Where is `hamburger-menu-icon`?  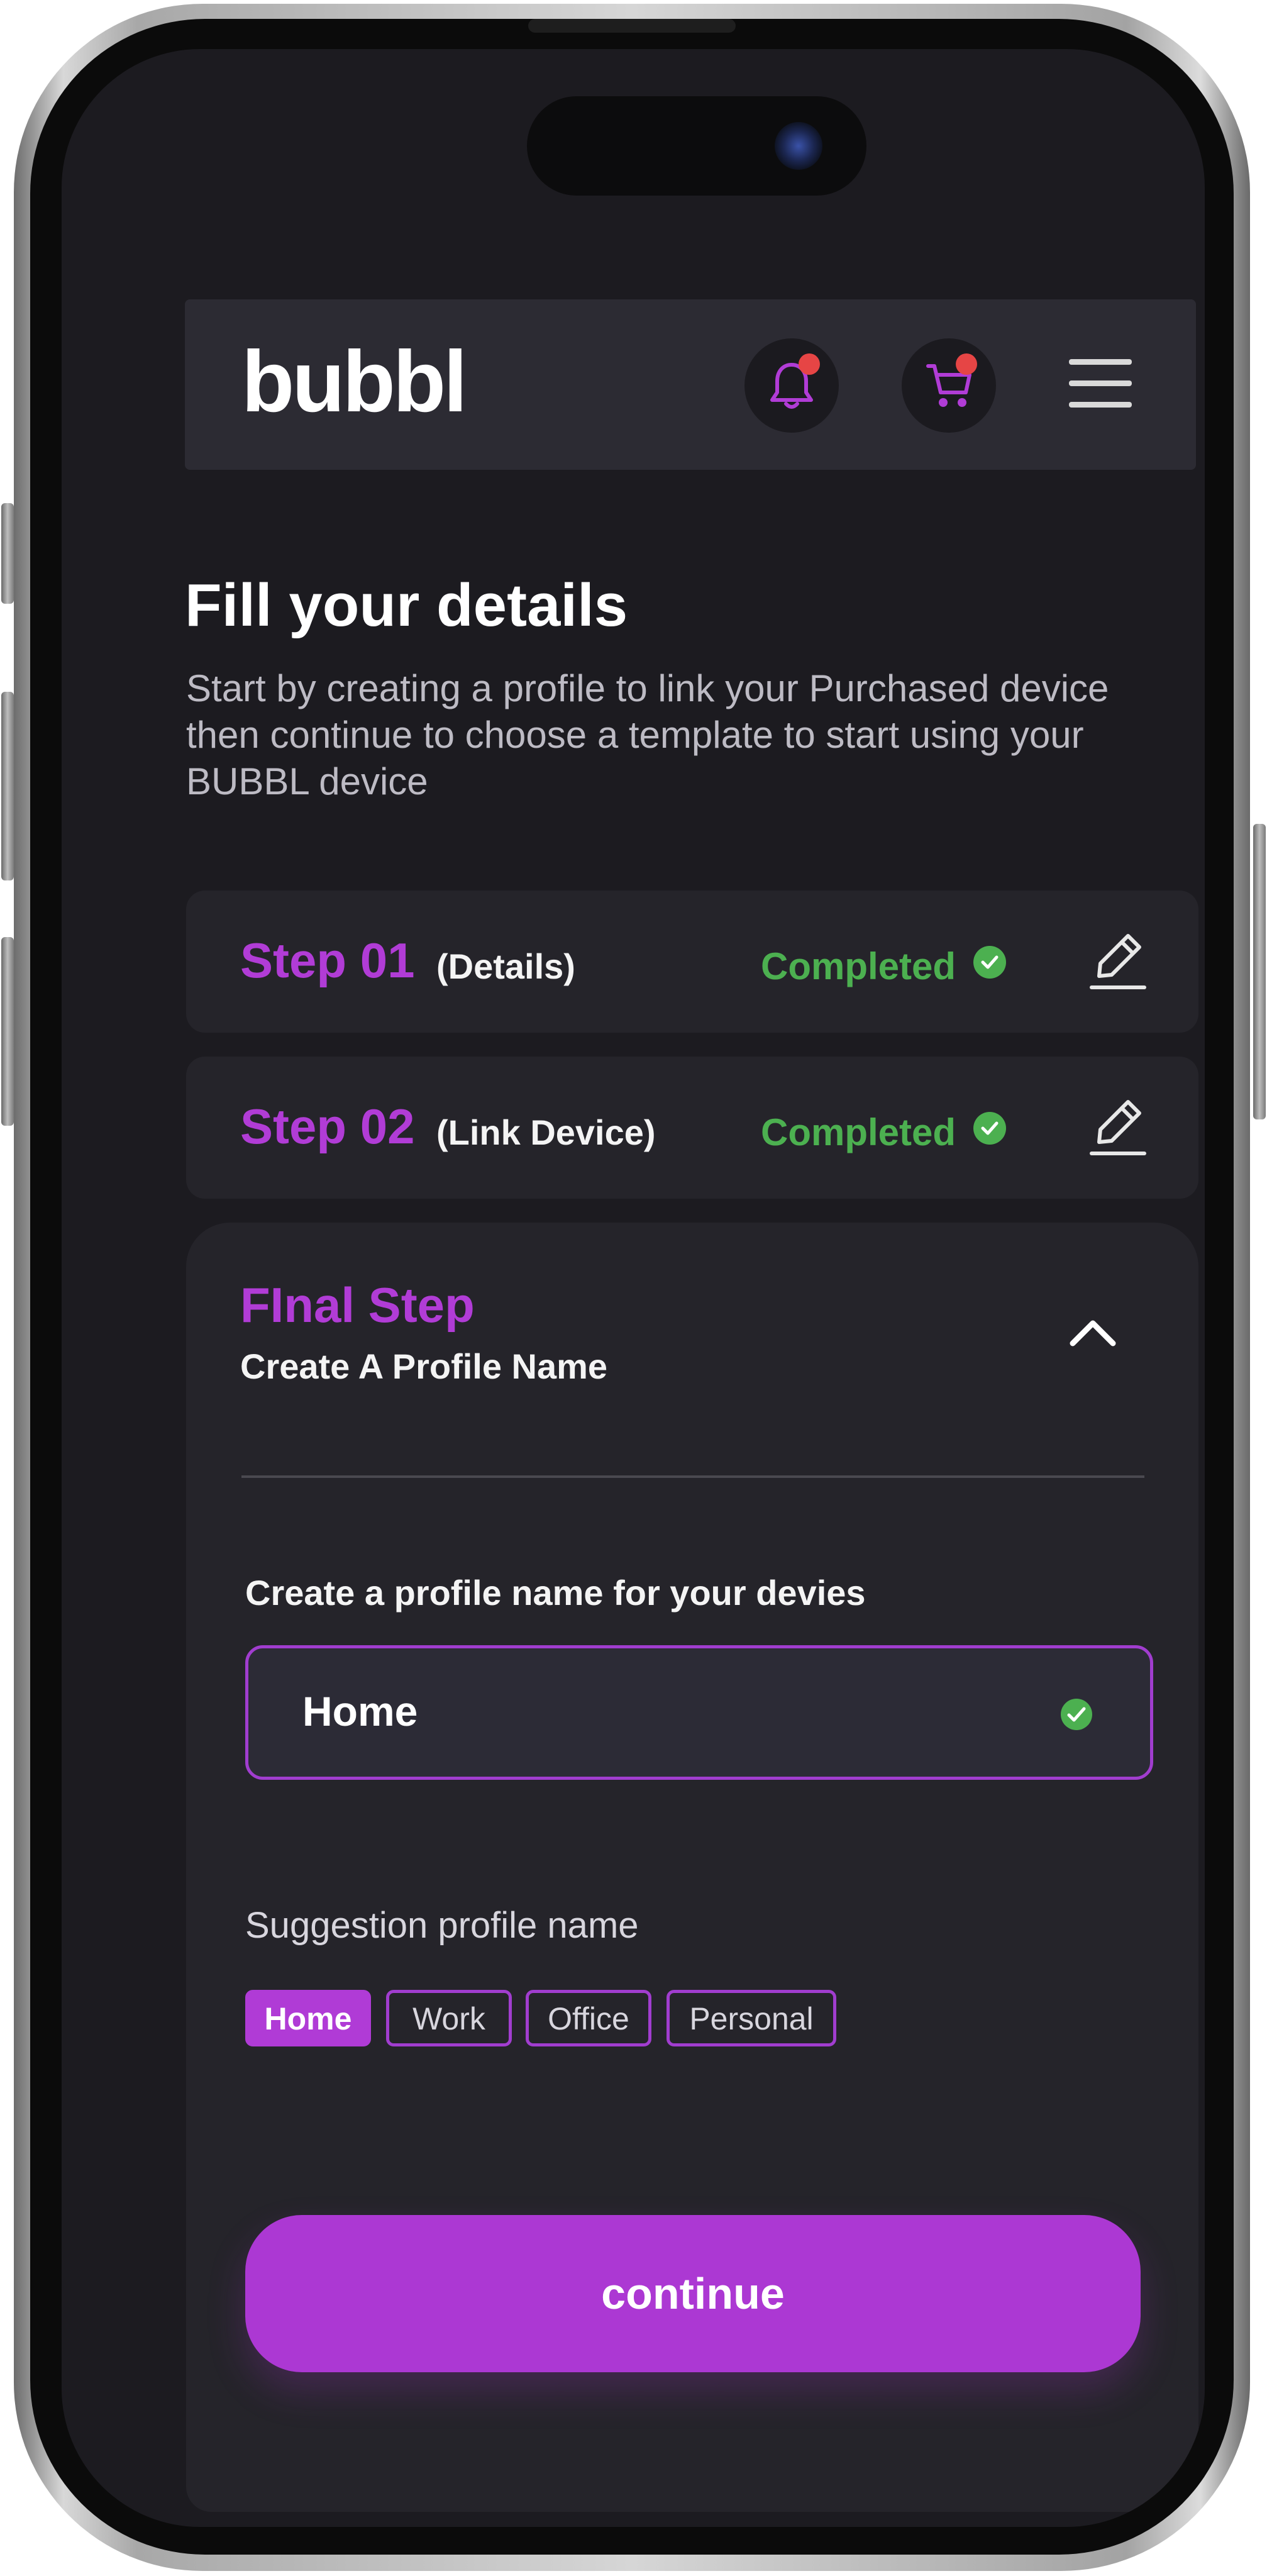
hamburger-menu-icon is located at coordinates (1100, 384).